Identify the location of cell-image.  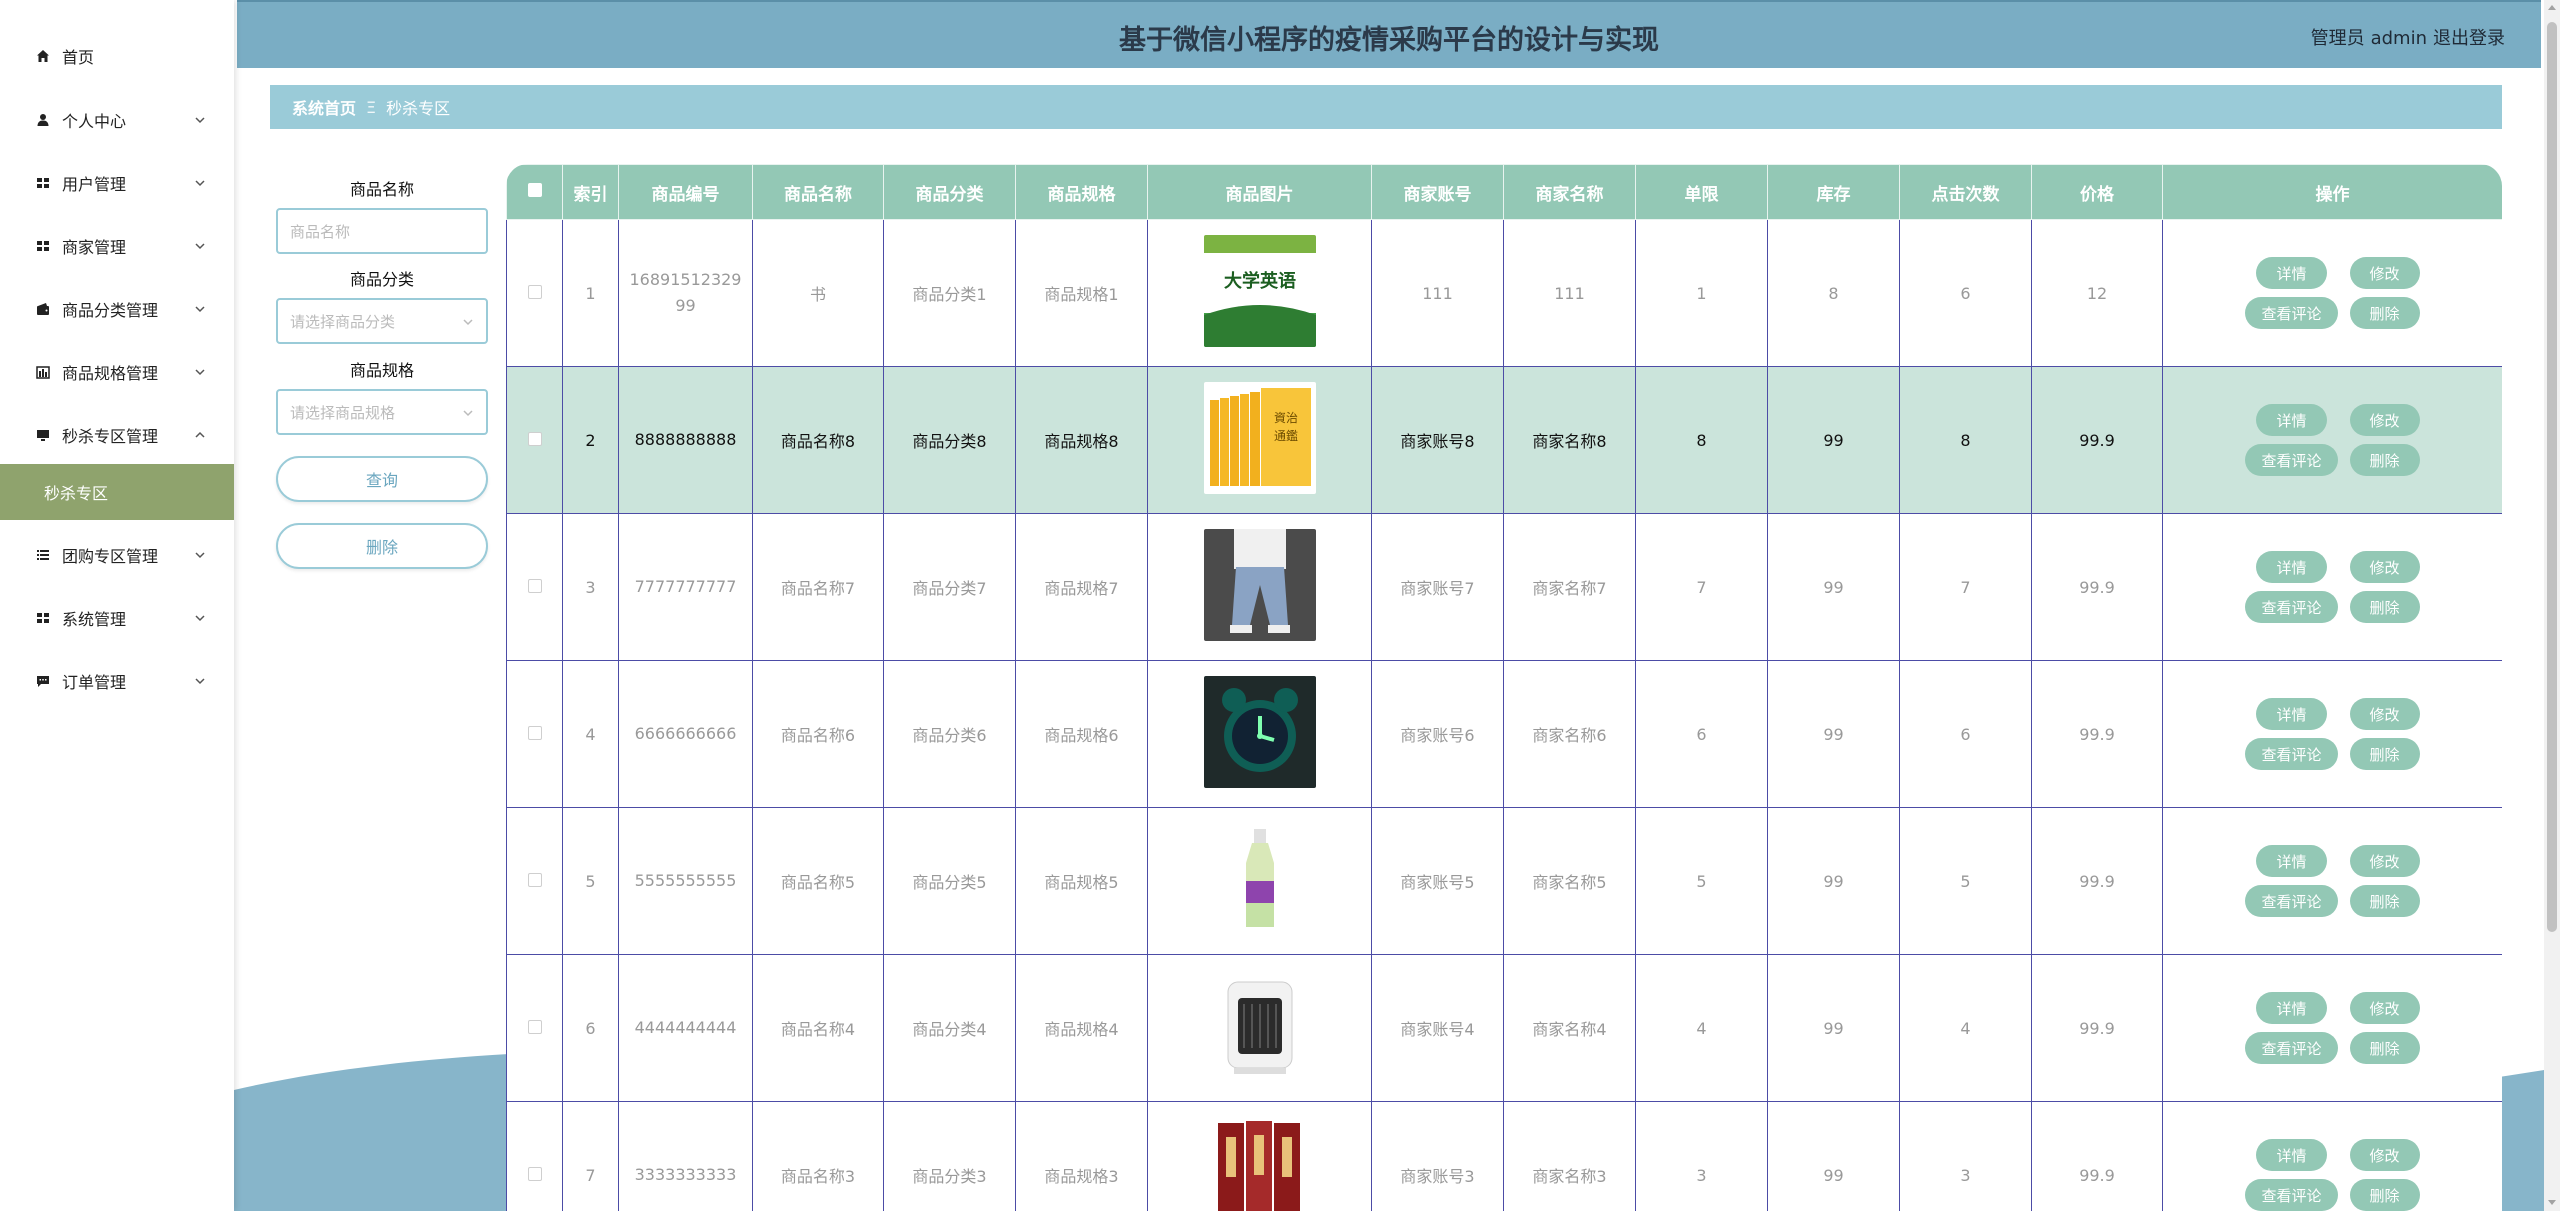
(1259, 1028).